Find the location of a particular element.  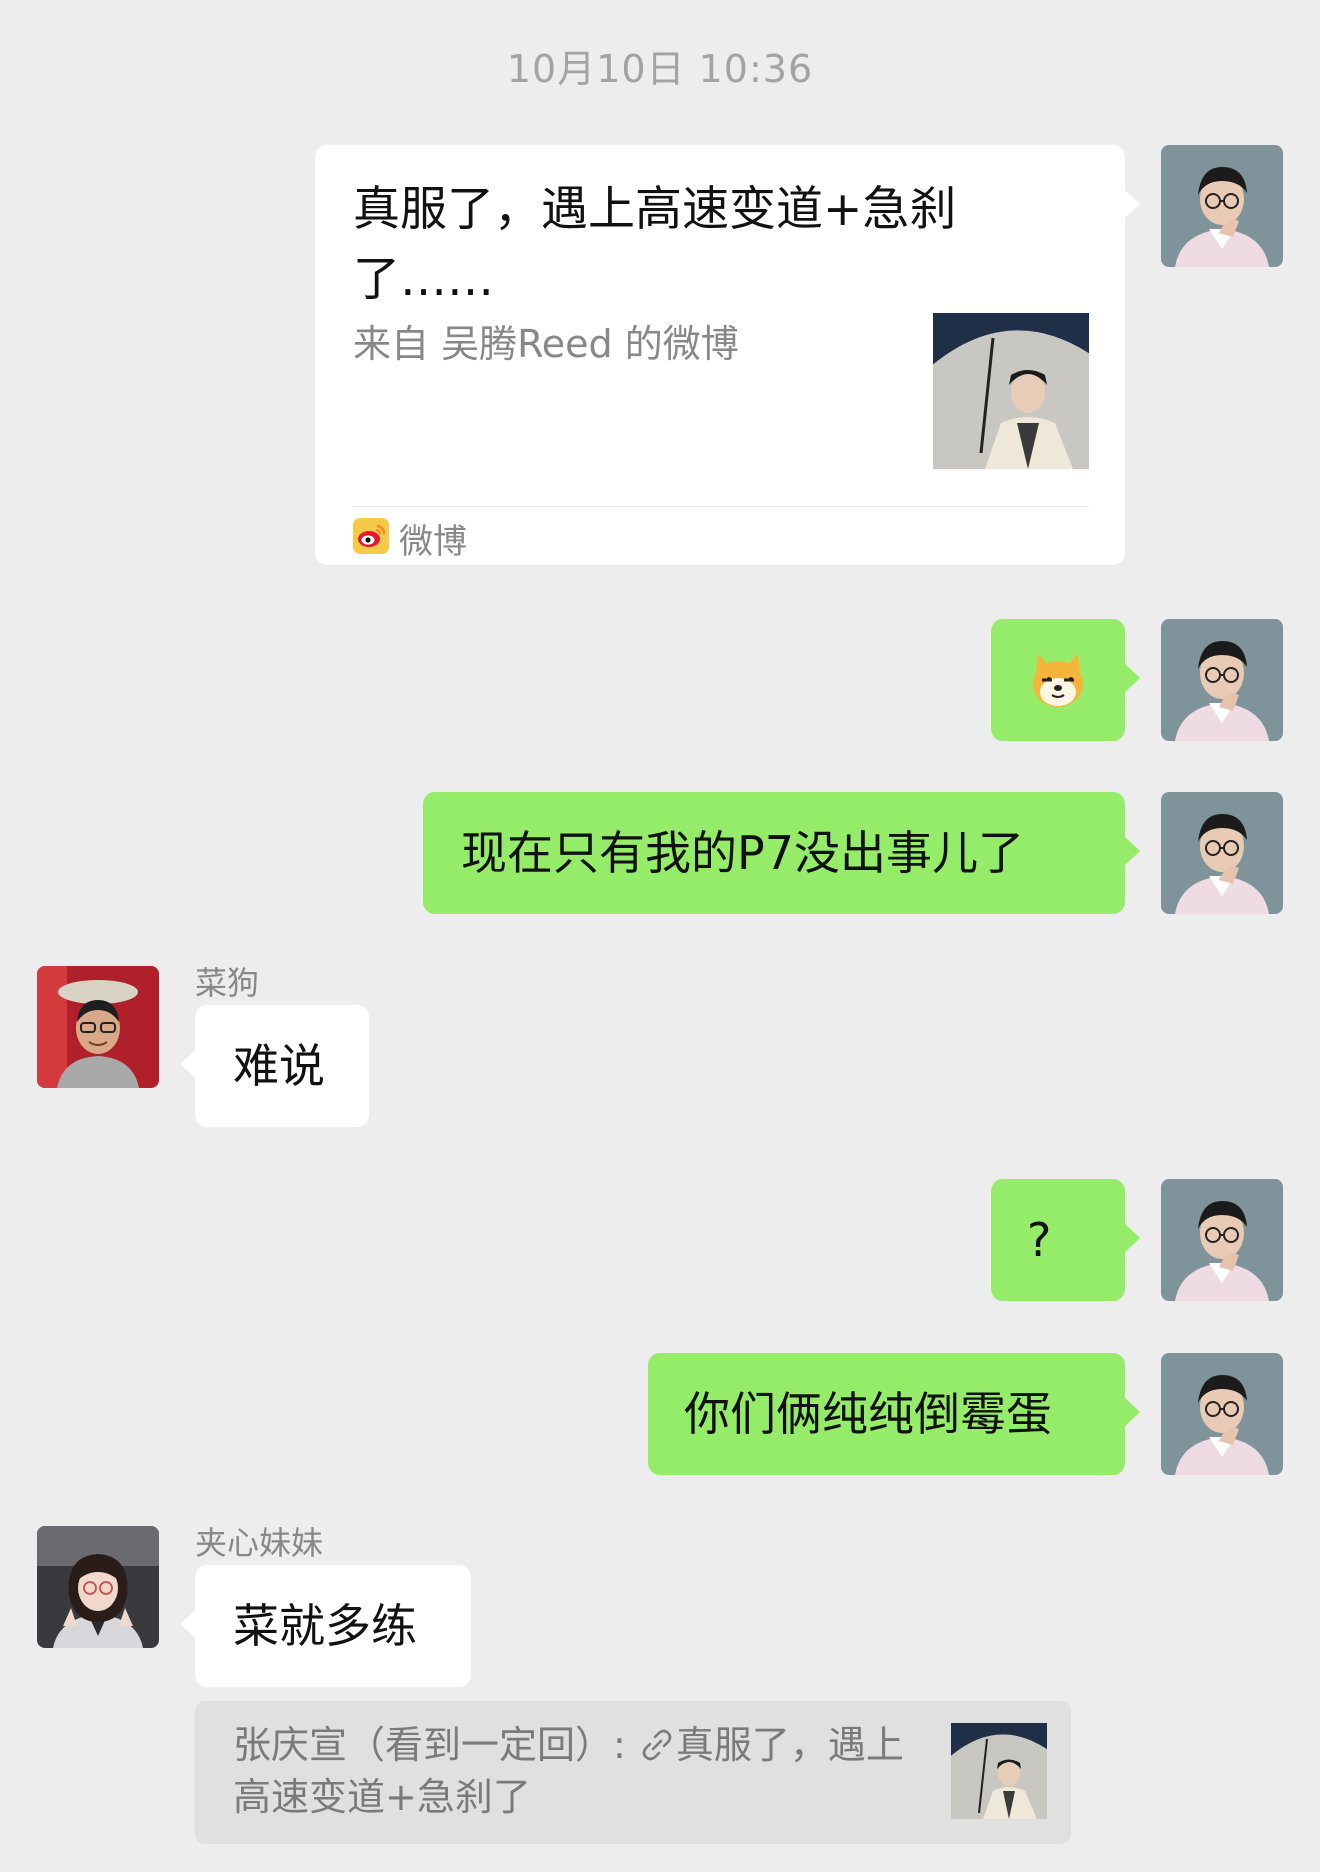

message-bubble-received: 菜就多练 is located at coordinates (325, 1626).